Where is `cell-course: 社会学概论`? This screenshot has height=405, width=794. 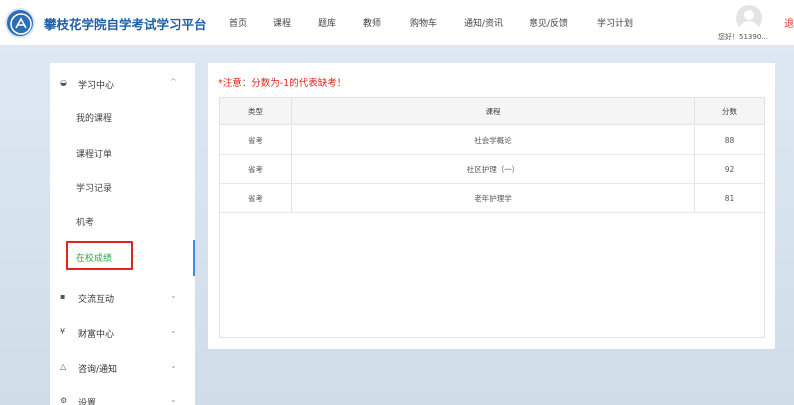 cell-course: 社会学概论 is located at coordinates (493, 140).